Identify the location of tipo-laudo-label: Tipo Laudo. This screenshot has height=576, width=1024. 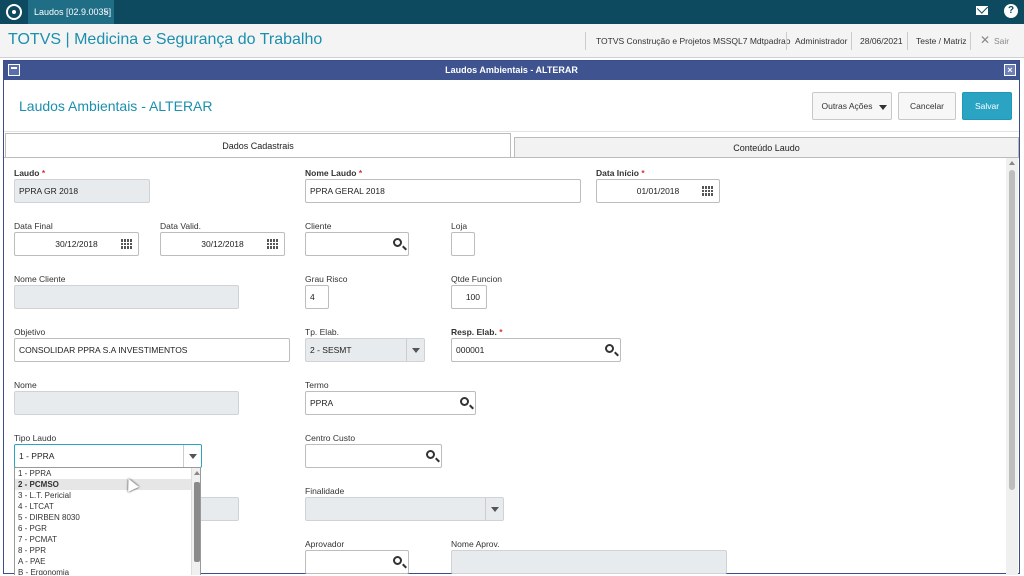
(35, 438).